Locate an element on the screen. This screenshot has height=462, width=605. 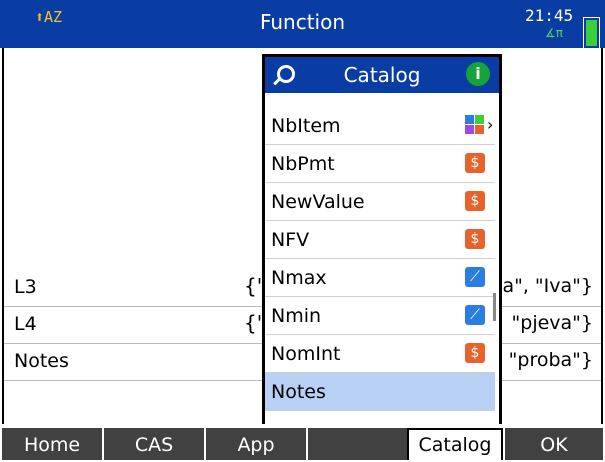
row-name: Notes is located at coordinates (41, 361).